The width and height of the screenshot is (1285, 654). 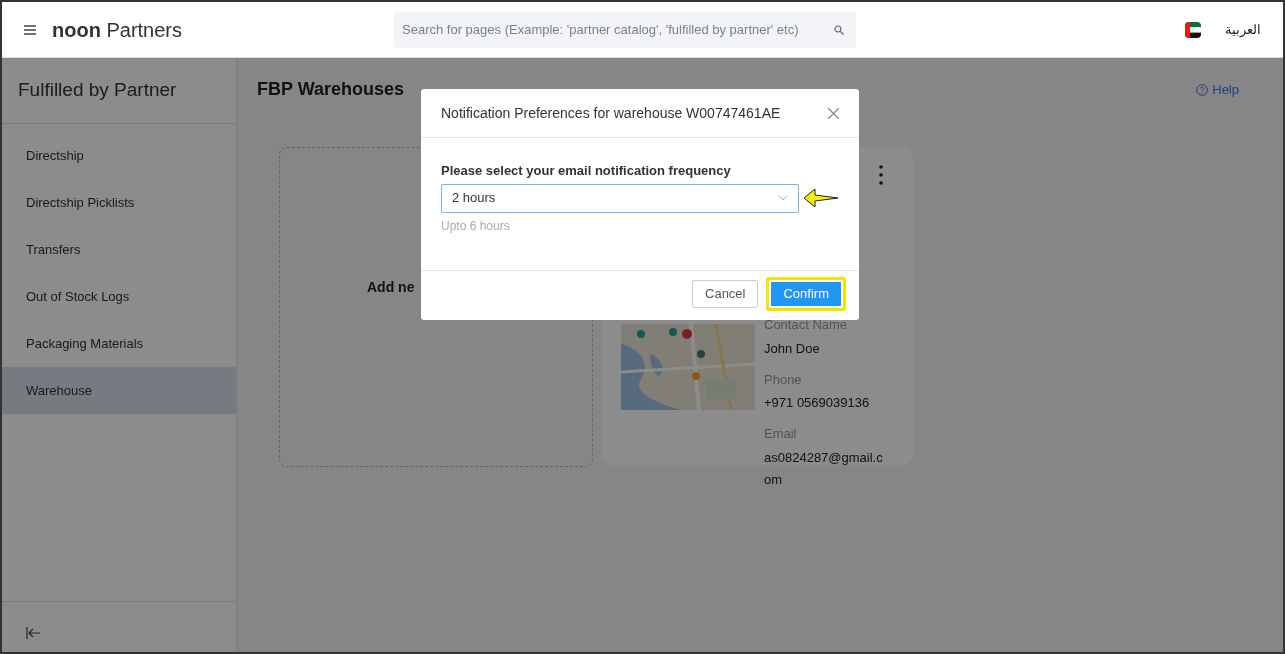 What do you see at coordinates (817, 403) in the screenshot?
I see `field-value: +971 0569039136` at bounding box center [817, 403].